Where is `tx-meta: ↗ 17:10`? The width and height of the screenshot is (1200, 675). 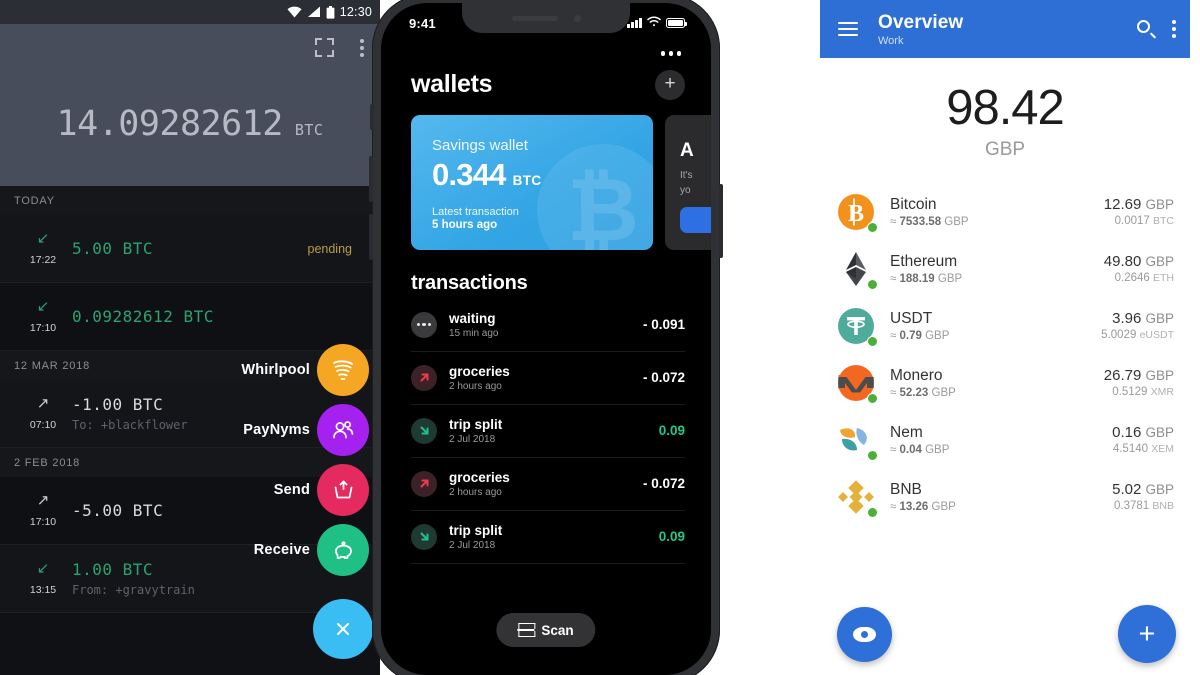
tx-meta: ↗ 17:10 is located at coordinates (43, 510).